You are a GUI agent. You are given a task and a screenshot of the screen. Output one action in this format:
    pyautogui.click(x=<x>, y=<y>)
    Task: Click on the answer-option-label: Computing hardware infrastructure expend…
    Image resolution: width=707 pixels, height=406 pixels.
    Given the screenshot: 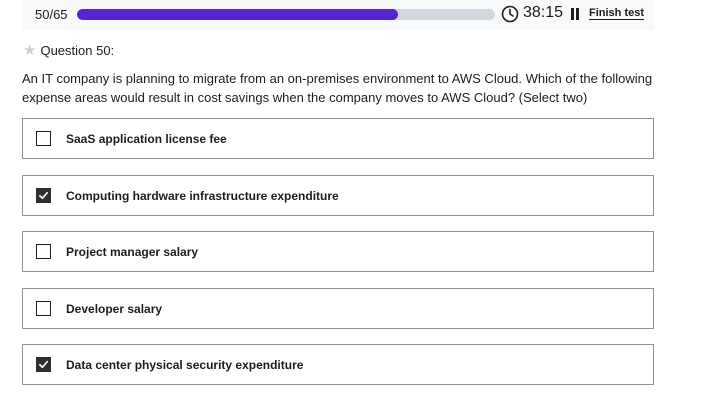 What is the action you would take?
    pyautogui.click(x=202, y=196)
    